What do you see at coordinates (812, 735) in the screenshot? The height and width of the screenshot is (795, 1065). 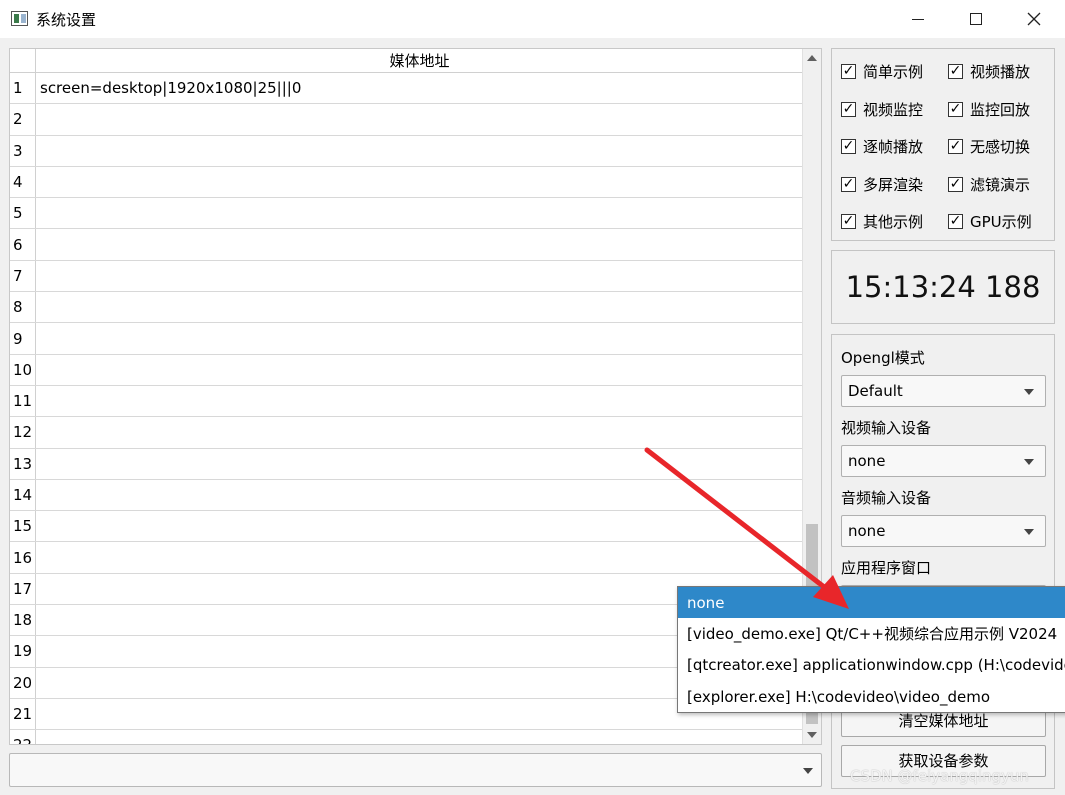 I see `scroll-down-icon` at bounding box center [812, 735].